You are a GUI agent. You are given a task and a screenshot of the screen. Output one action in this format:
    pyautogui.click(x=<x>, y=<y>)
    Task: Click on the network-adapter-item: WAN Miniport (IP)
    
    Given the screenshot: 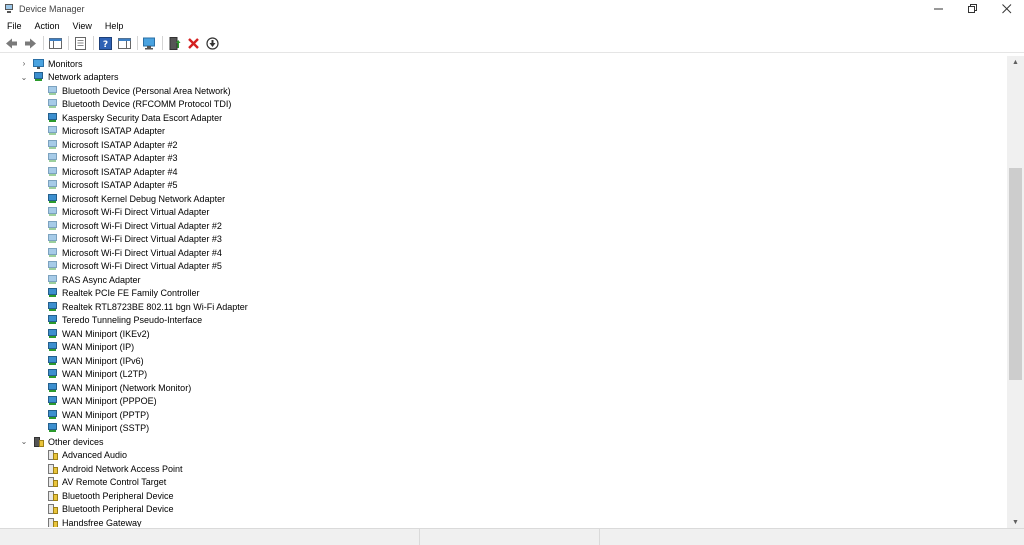 What is the action you would take?
    pyautogui.click(x=504, y=348)
    